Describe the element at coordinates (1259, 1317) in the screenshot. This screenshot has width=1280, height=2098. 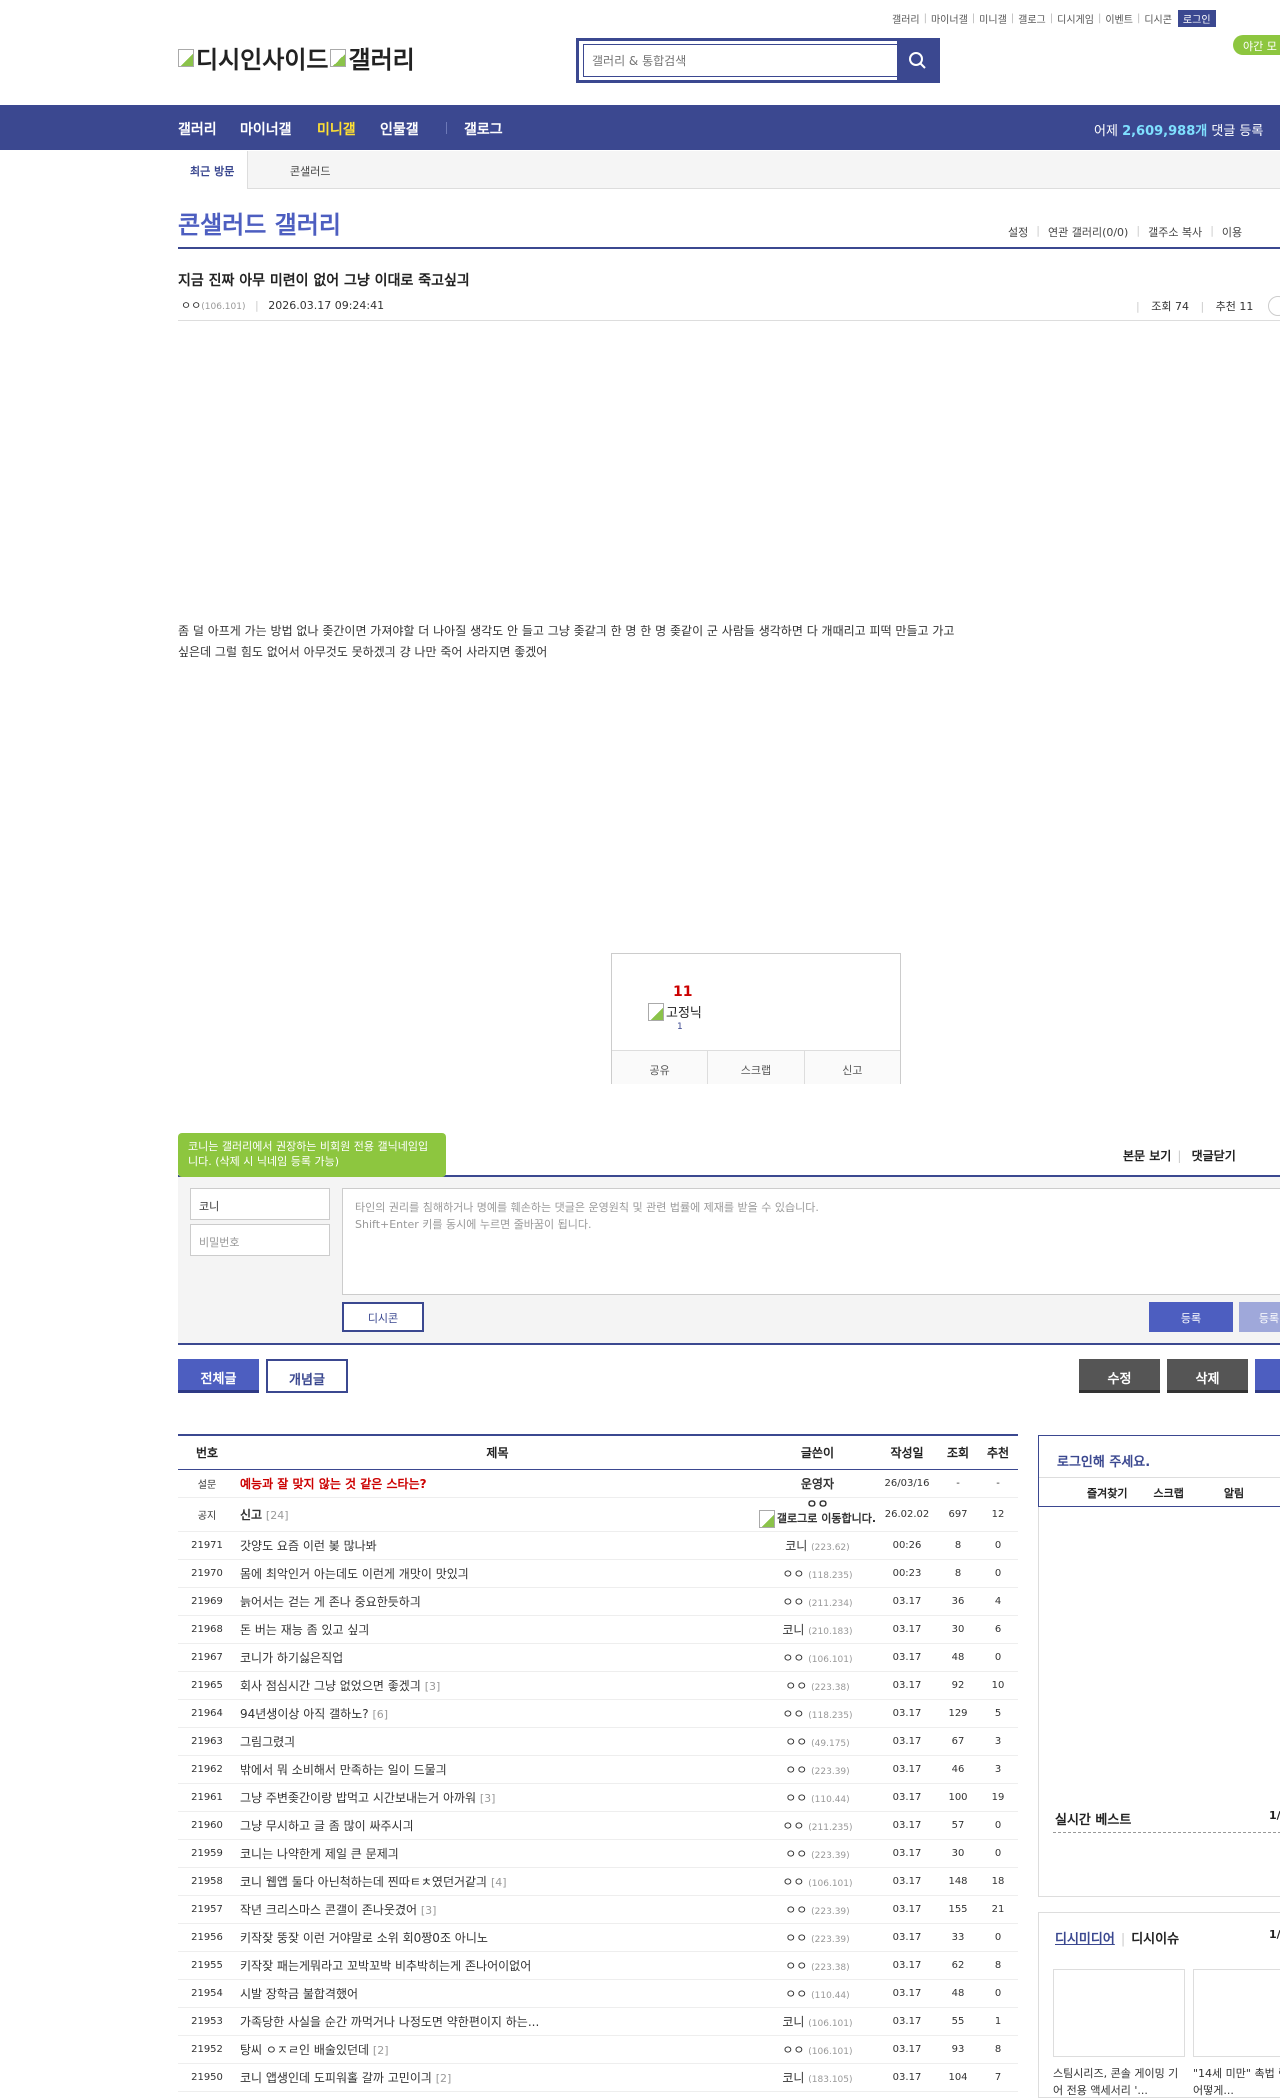
I see `comment-submit-secondary-button: 등록` at that location.